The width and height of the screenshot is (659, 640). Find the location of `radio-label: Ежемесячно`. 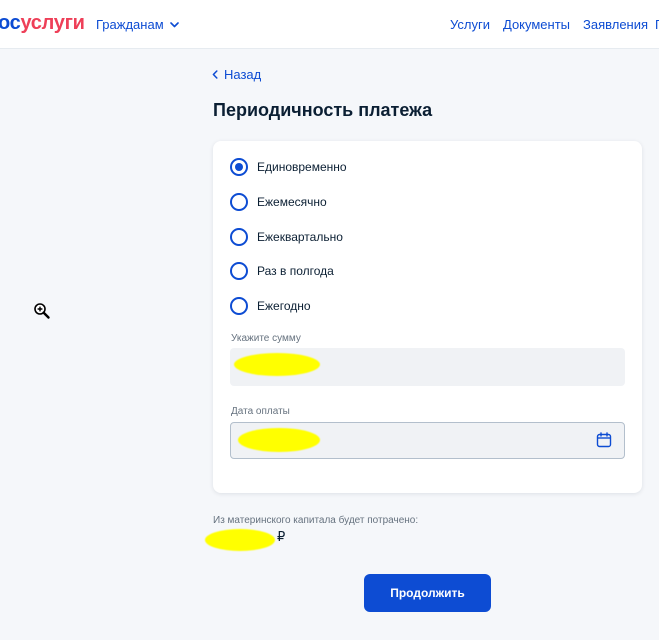

radio-label: Ежемесячно is located at coordinates (292, 202).